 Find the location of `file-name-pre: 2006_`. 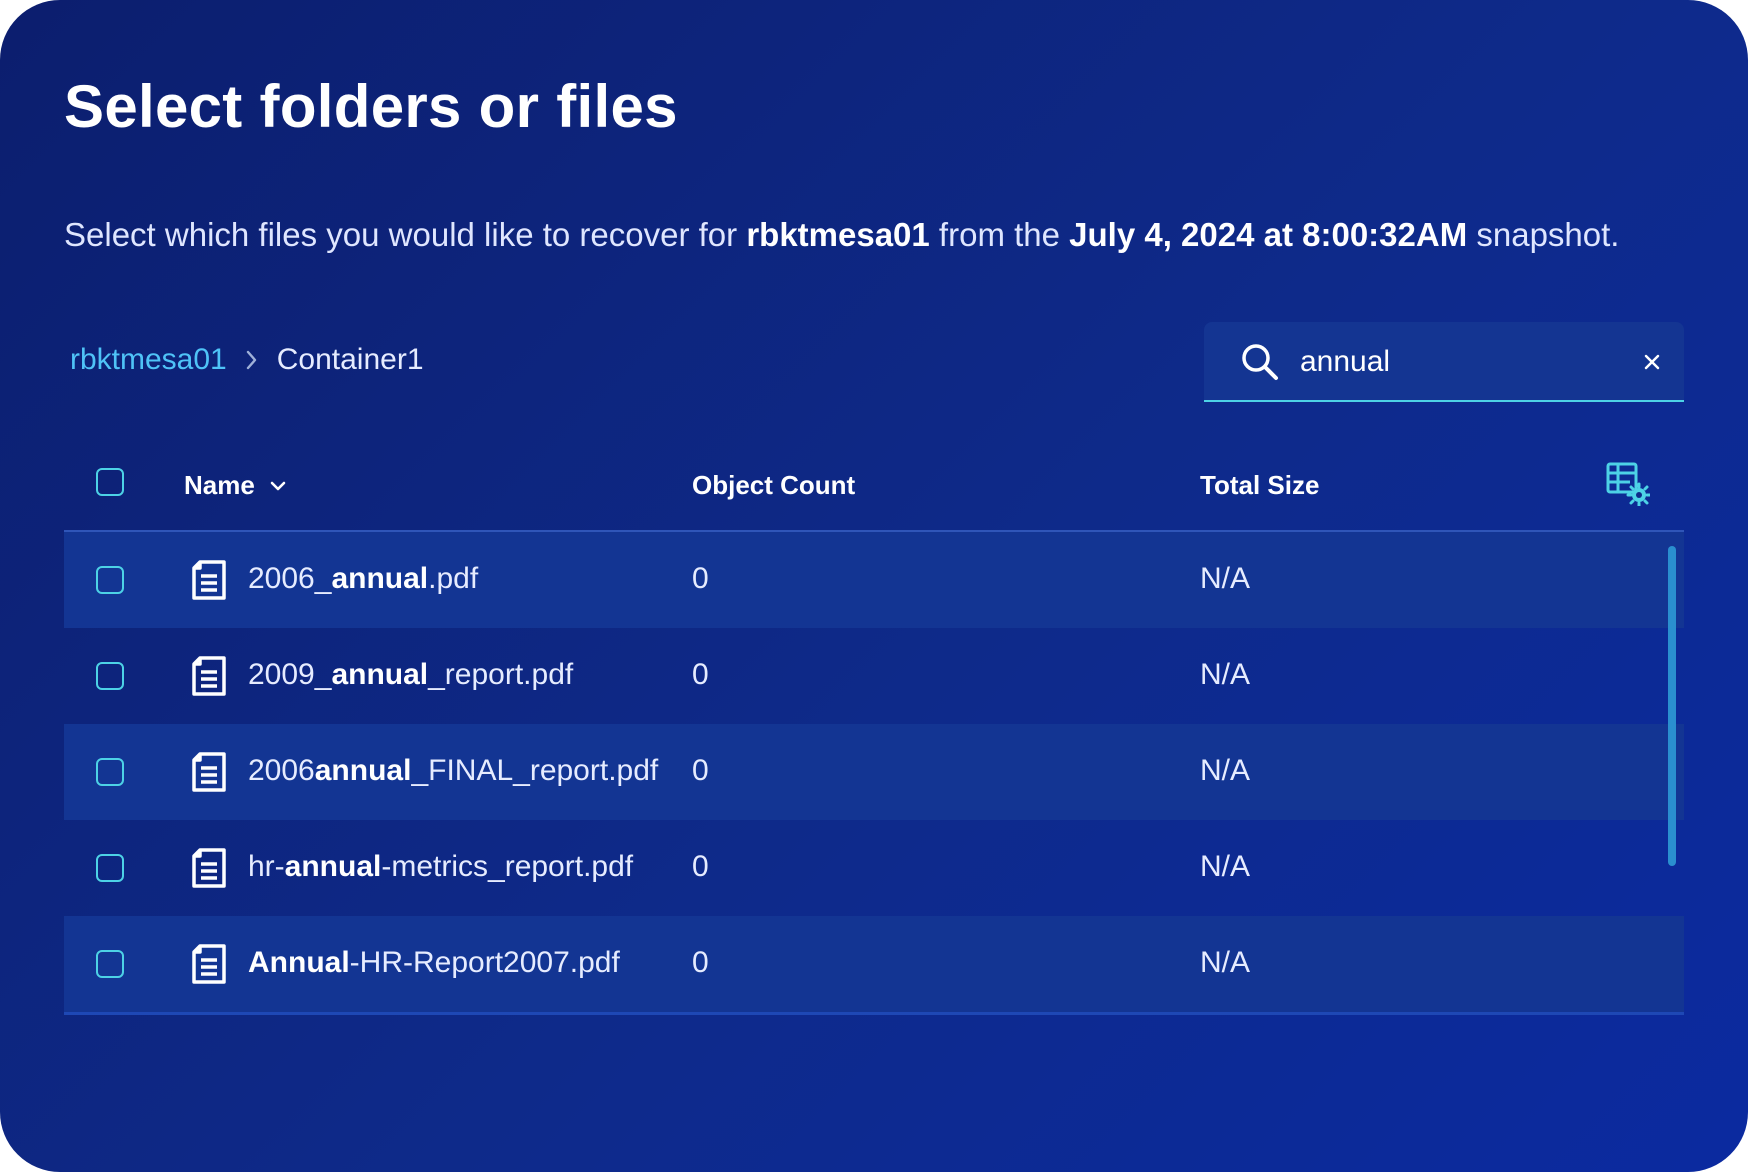

file-name-pre: 2006_ is located at coordinates (290, 578).